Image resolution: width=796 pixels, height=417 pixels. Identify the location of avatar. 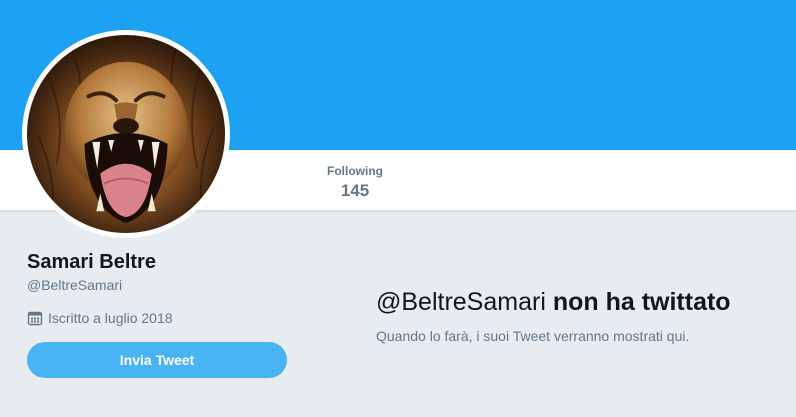
(126, 134).